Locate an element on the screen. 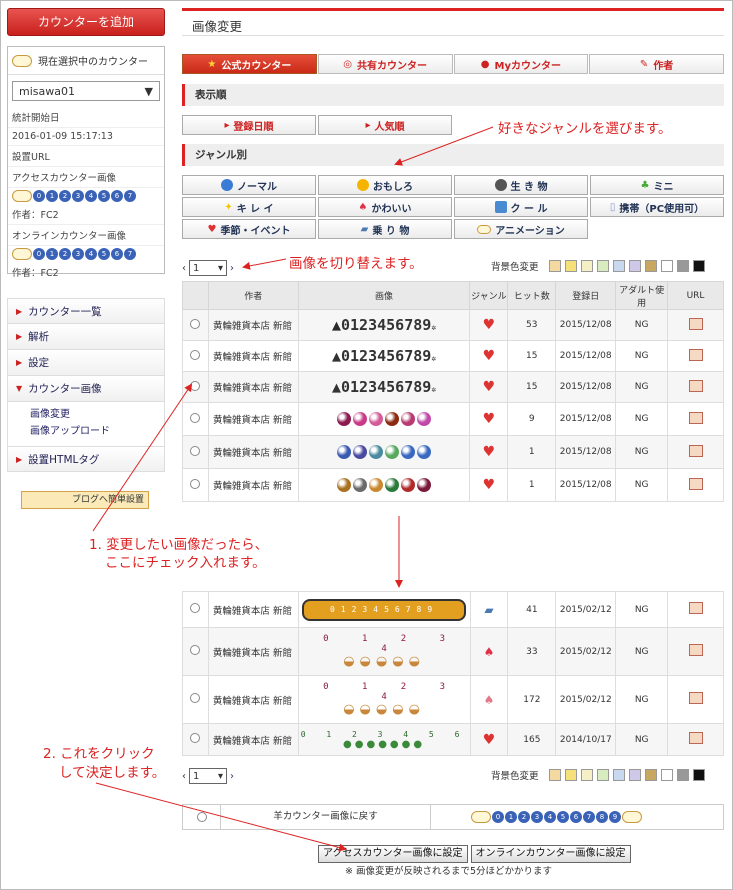  genre-mobile-button: ▯ 携帯（PC使用可） is located at coordinates (657, 207).